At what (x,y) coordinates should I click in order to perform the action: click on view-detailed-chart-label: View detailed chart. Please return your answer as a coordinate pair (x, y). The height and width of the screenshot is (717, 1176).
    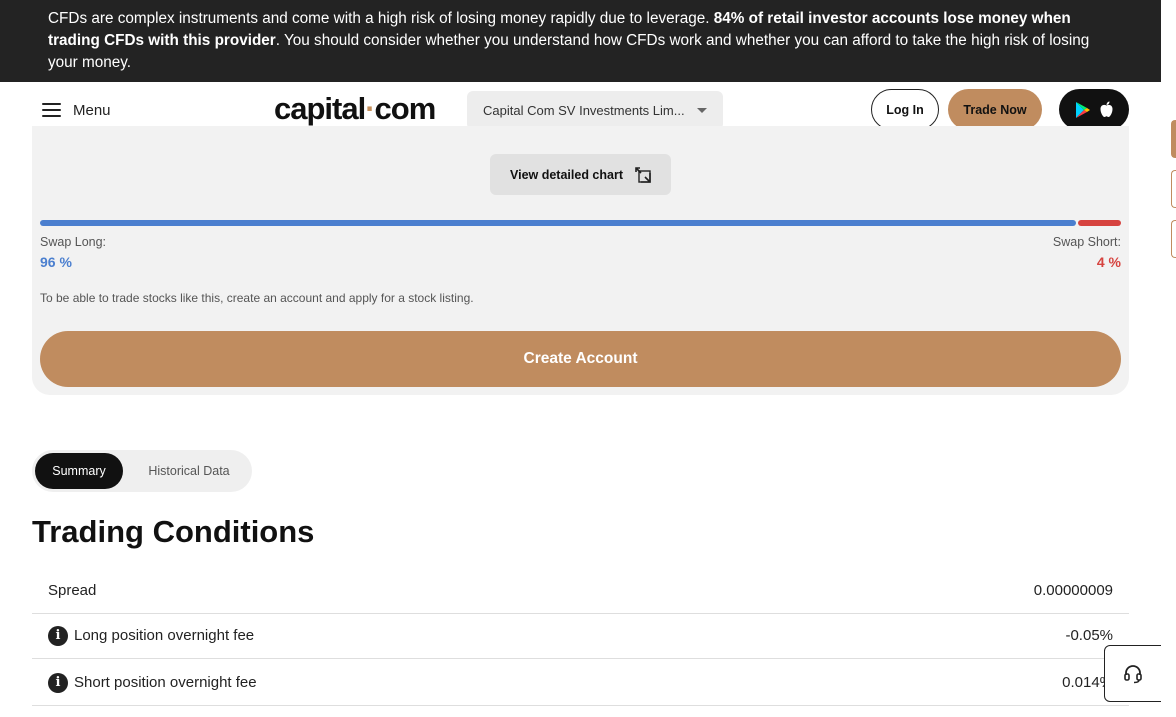
    Looking at the image, I should click on (566, 174).